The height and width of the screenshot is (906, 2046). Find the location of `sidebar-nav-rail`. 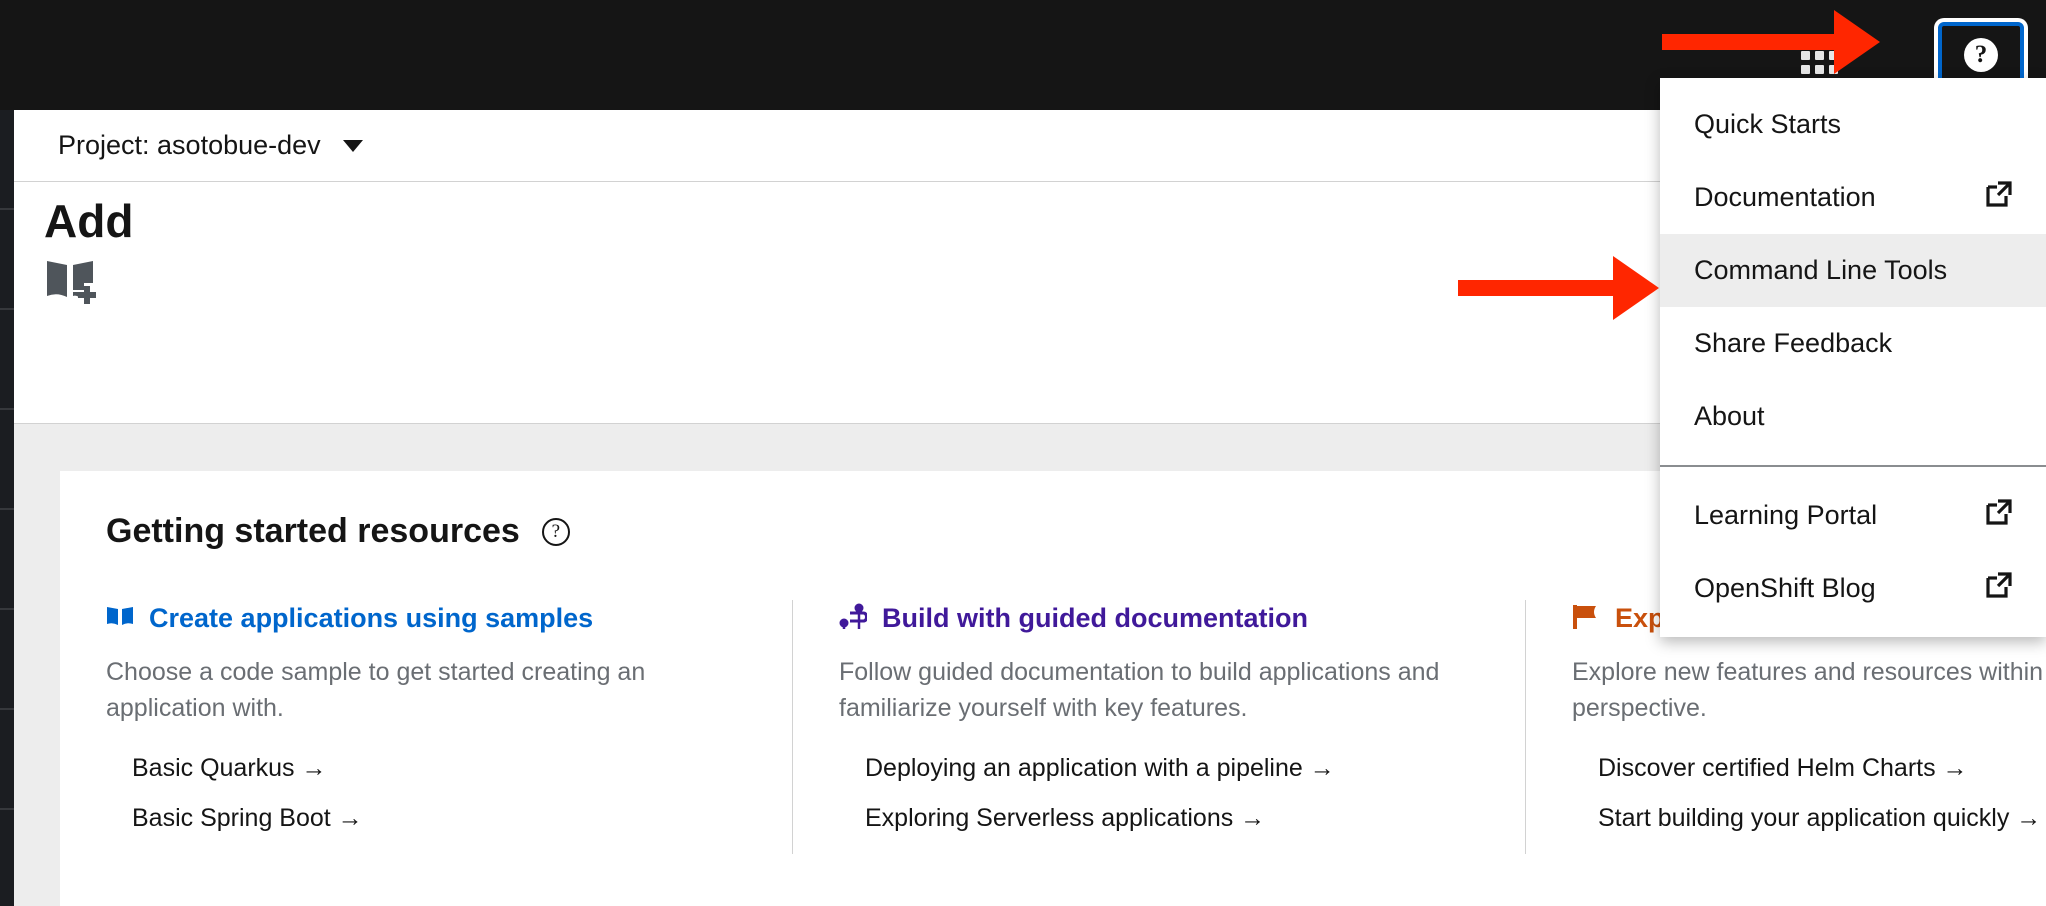

sidebar-nav-rail is located at coordinates (7, 508).